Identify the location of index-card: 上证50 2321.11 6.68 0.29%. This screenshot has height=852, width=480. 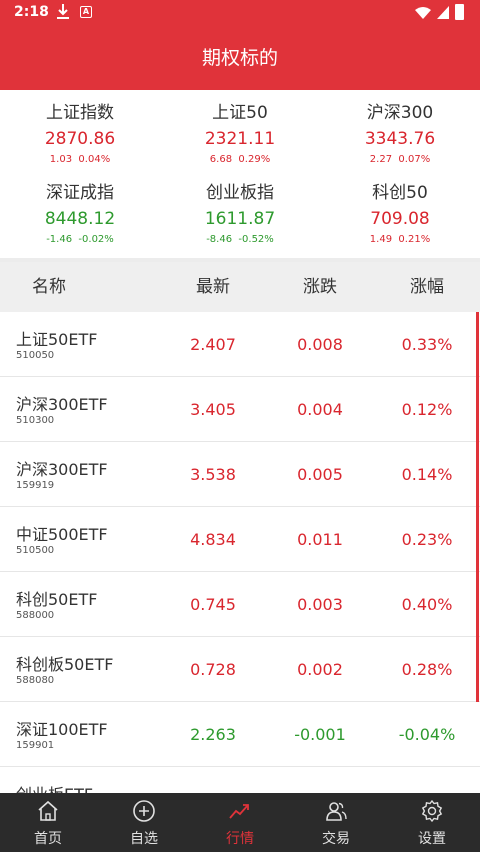
(240, 134).